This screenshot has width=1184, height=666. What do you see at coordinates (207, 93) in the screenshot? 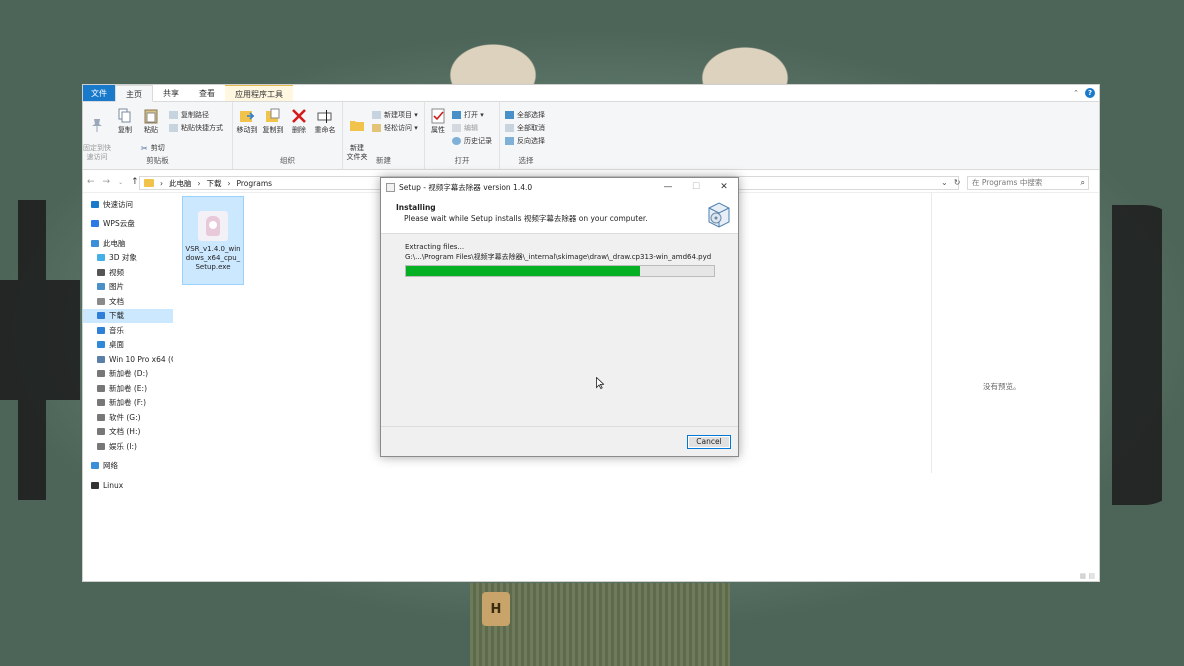
I see `tab-view: 查看` at bounding box center [207, 93].